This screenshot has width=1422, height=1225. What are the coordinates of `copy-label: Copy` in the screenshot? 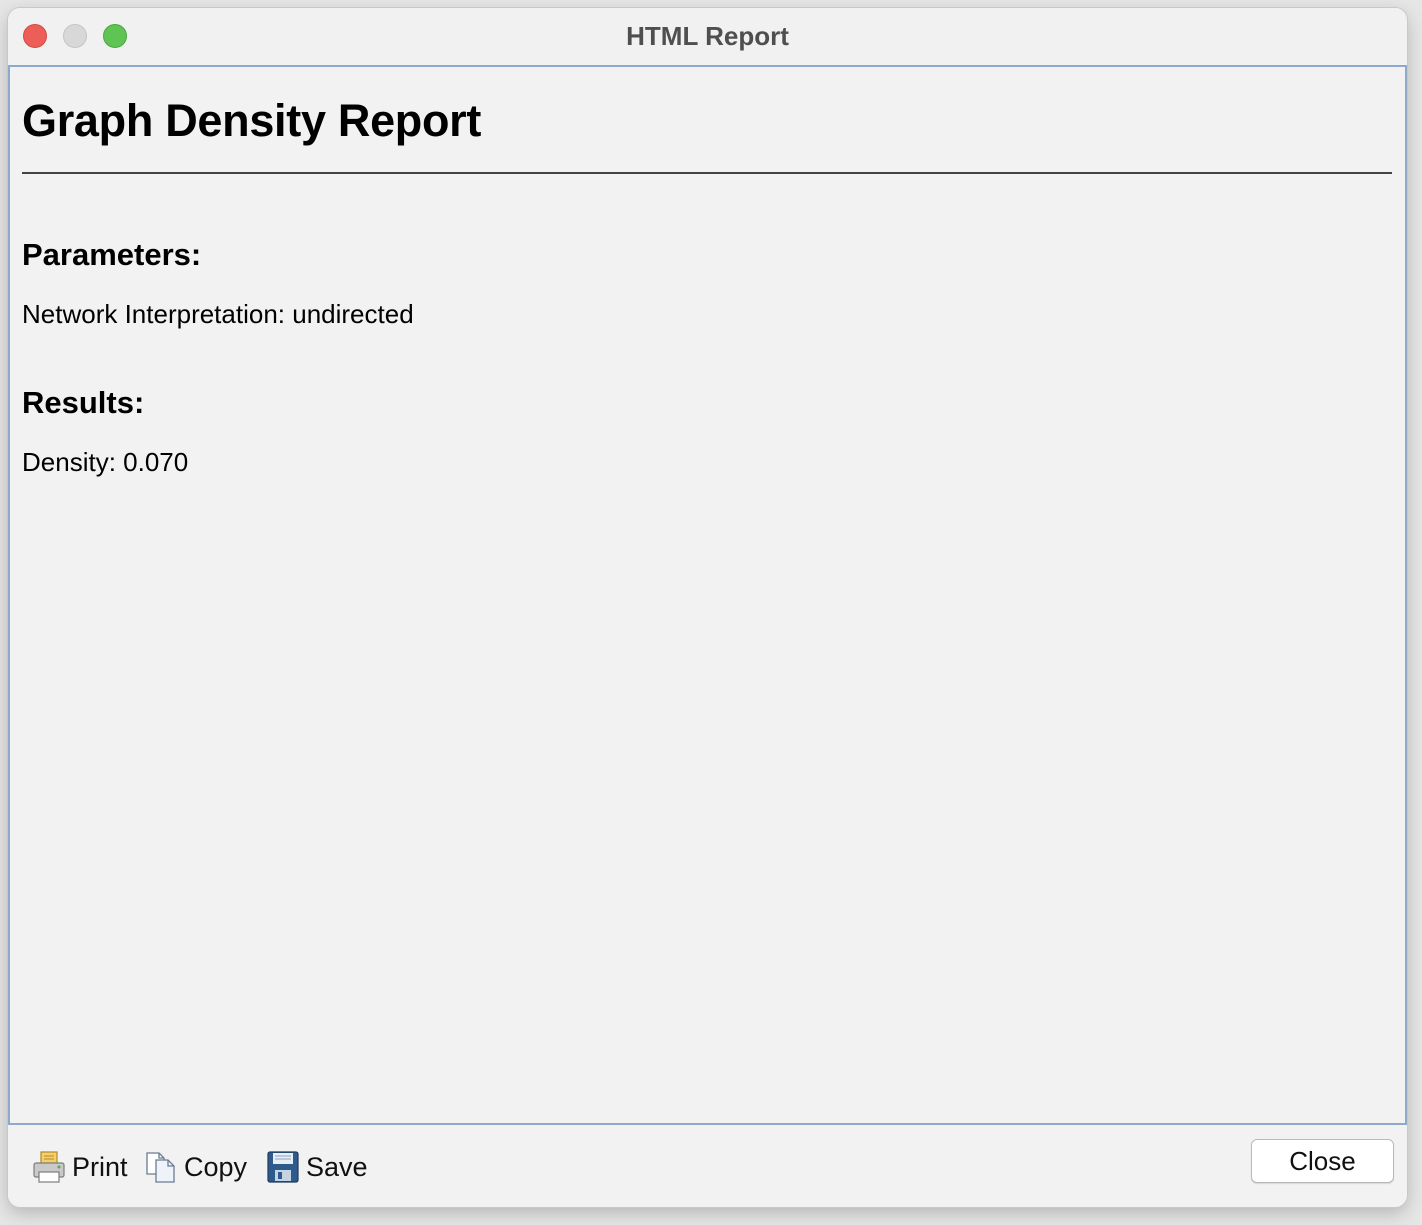 It's located at (216, 1166).